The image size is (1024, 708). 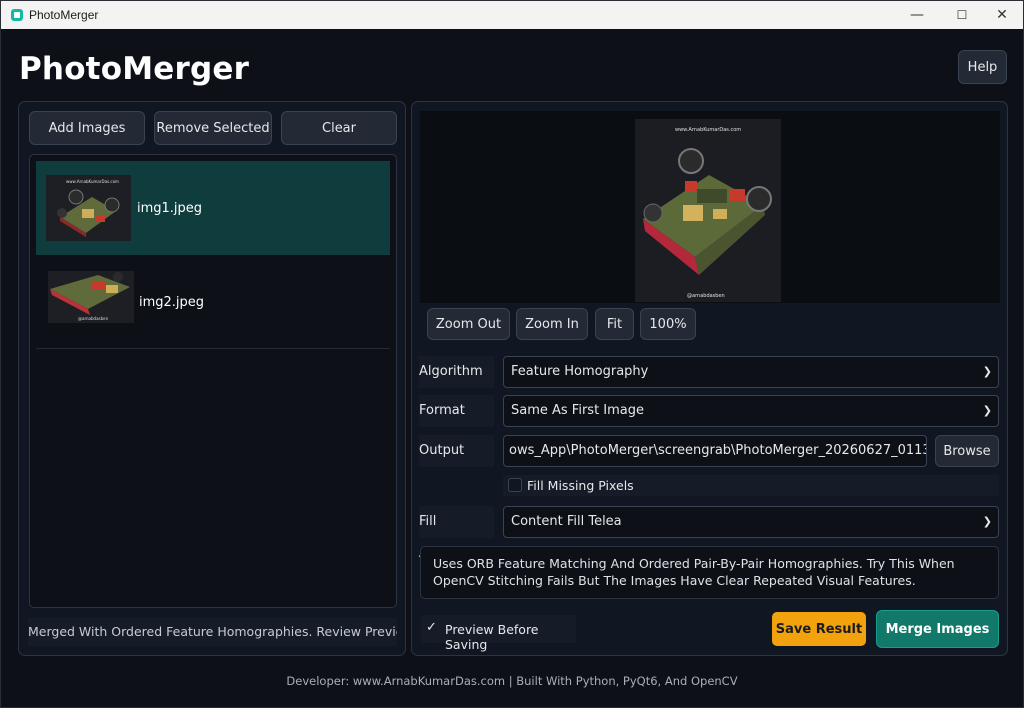 What do you see at coordinates (578, 410) in the screenshot?
I see `format-value: Same As First Image` at bounding box center [578, 410].